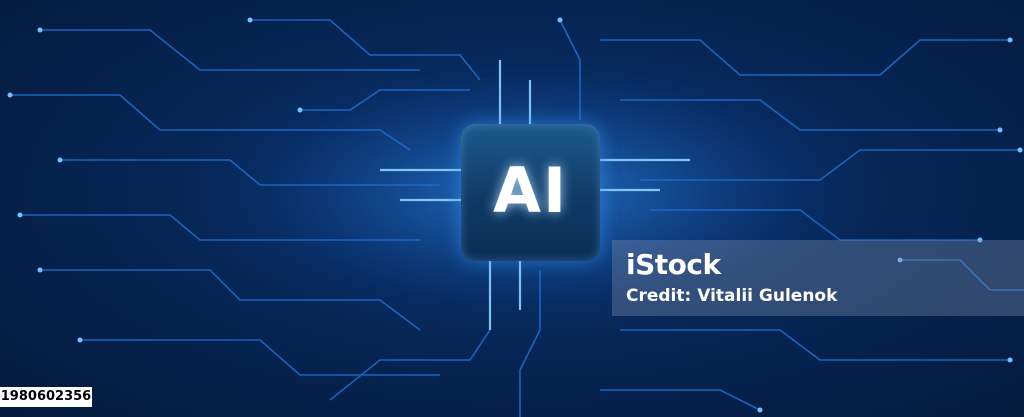  What do you see at coordinates (46, 397) in the screenshot?
I see `image-id-badge: 1980602356` at bounding box center [46, 397].